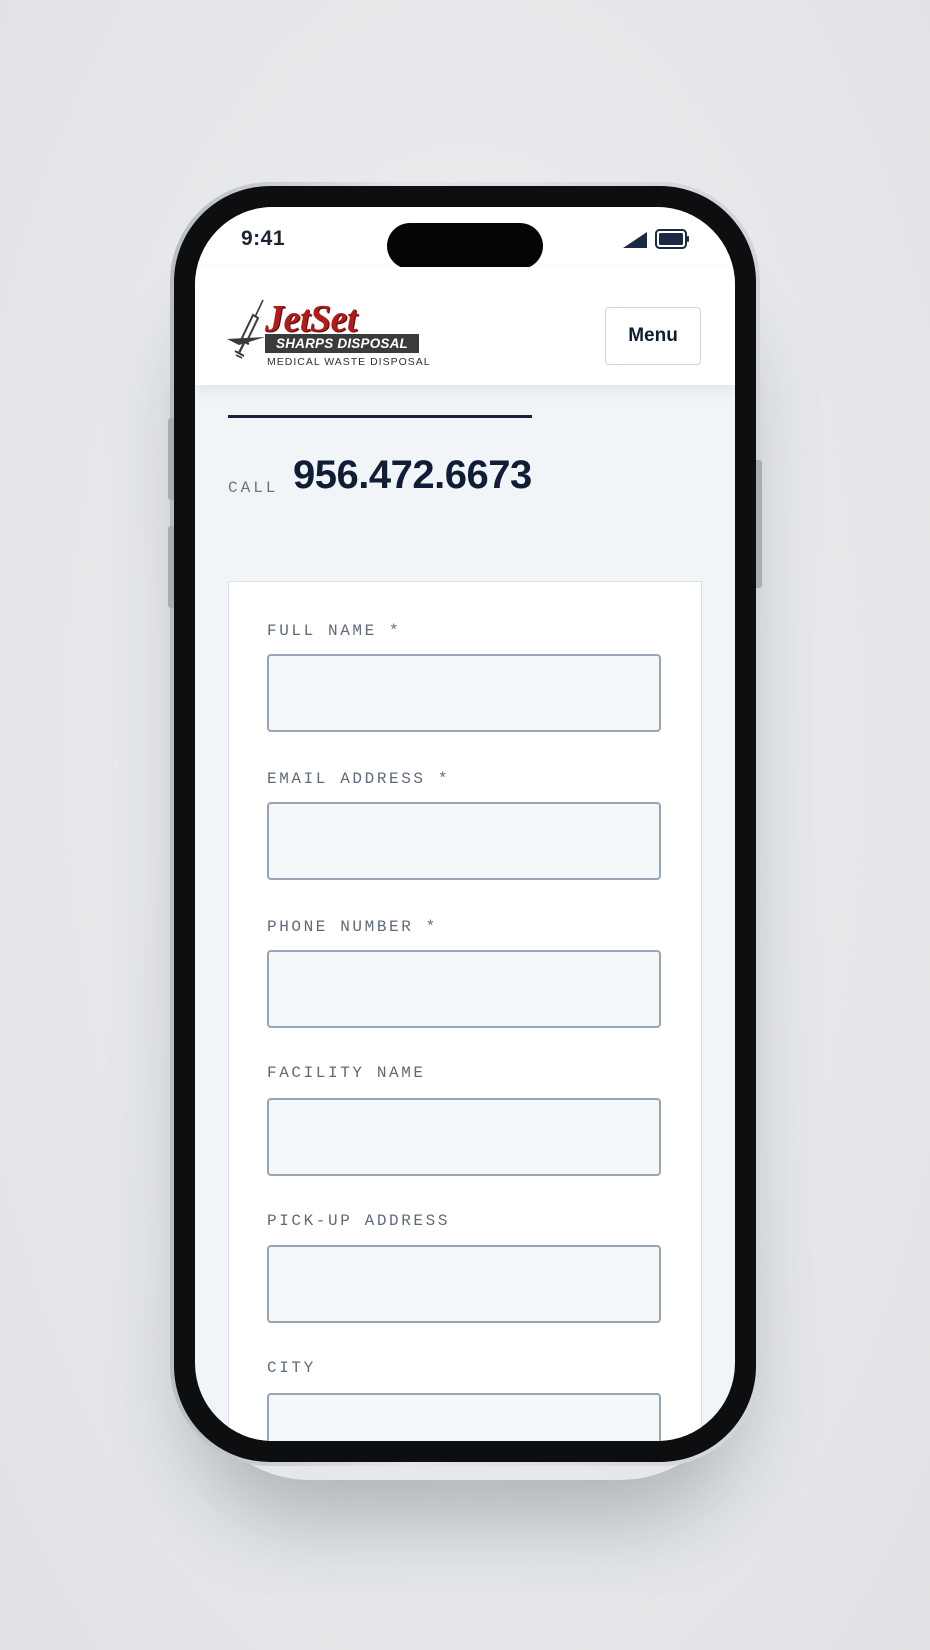  What do you see at coordinates (342, 343) in the screenshot?
I see `logo-tagline: SHARPS DISPOSAL` at bounding box center [342, 343].